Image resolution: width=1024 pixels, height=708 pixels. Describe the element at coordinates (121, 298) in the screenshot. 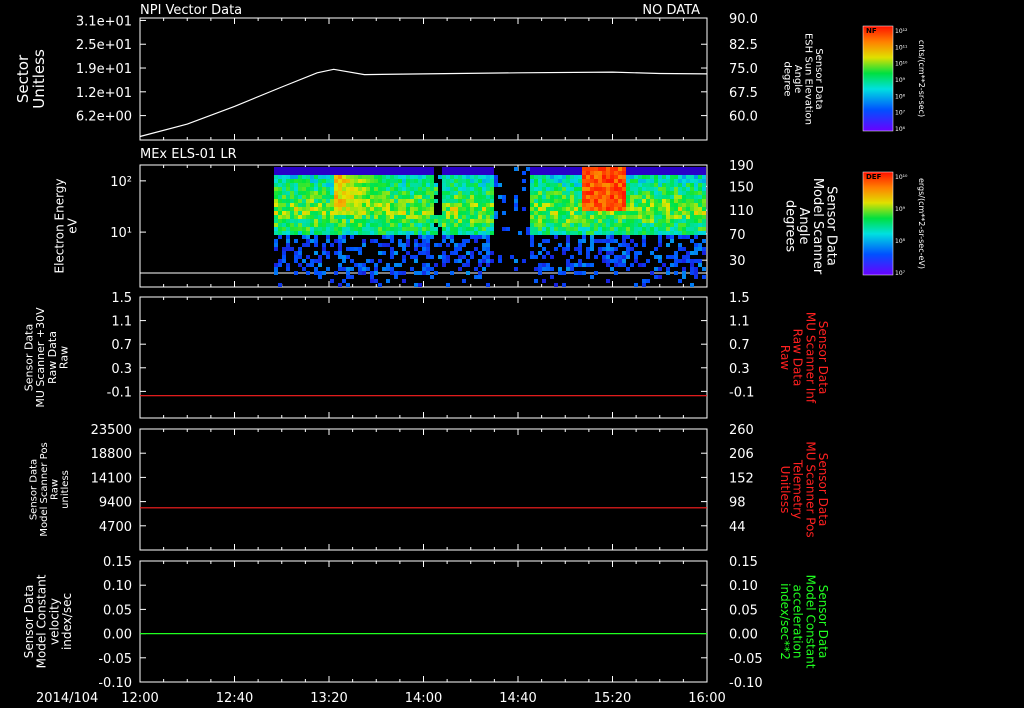

I see `y-tick-label-left: 1.5` at that location.